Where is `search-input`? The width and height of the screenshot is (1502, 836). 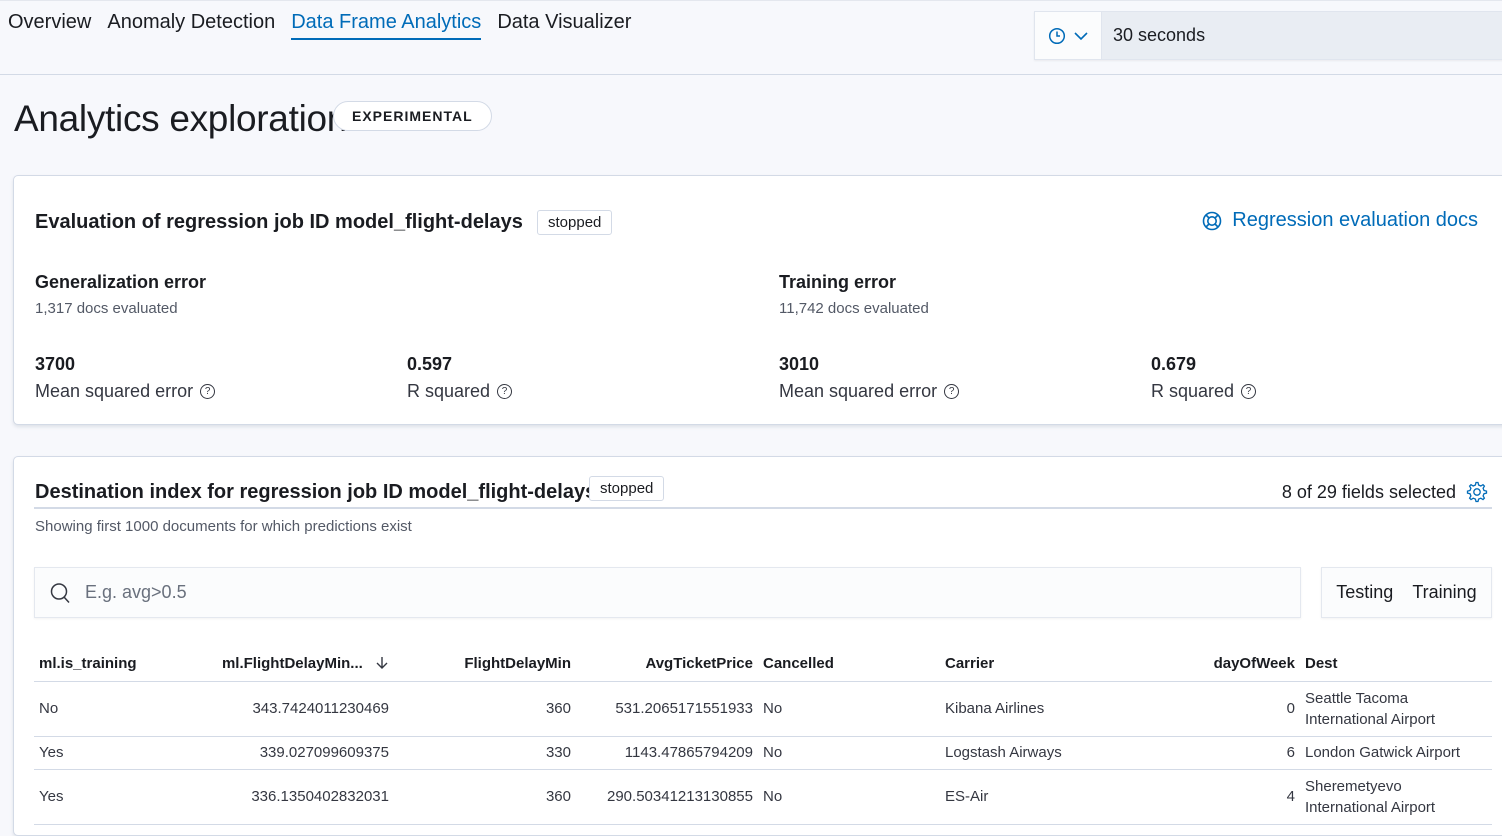
search-input is located at coordinates (692, 592).